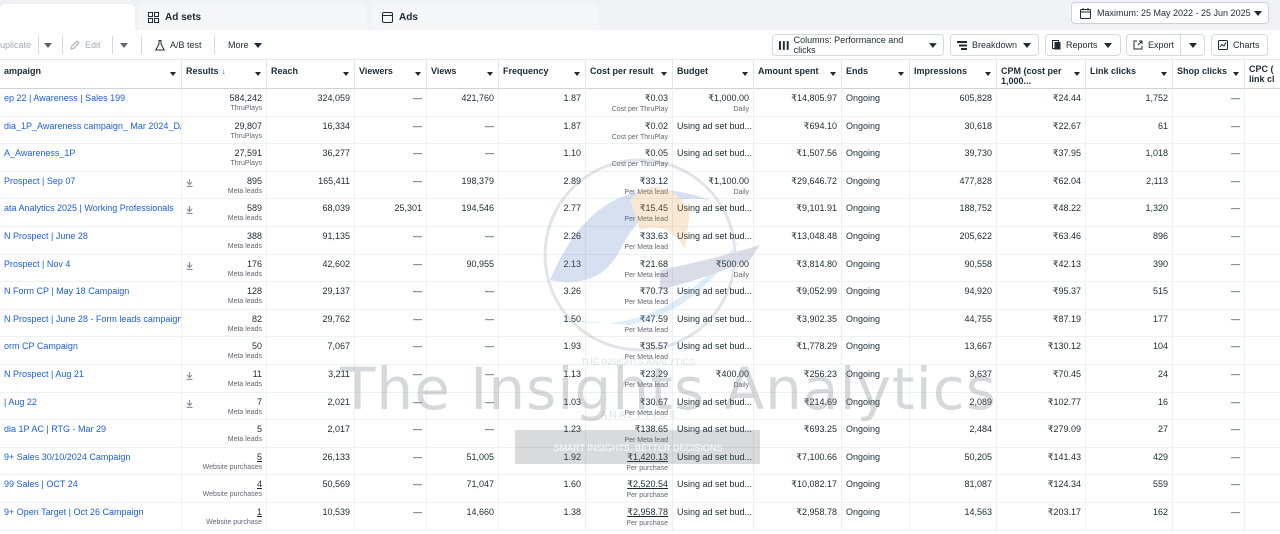  What do you see at coordinates (798, 241) in the screenshot?
I see `cell-spent: ₹13,048.48` at bounding box center [798, 241].